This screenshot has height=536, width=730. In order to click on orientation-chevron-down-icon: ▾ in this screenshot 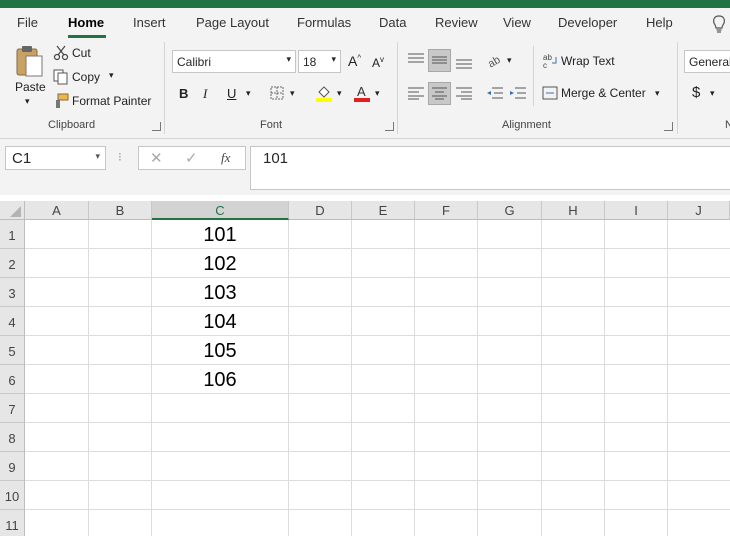, I will do `click(509, 60)`.